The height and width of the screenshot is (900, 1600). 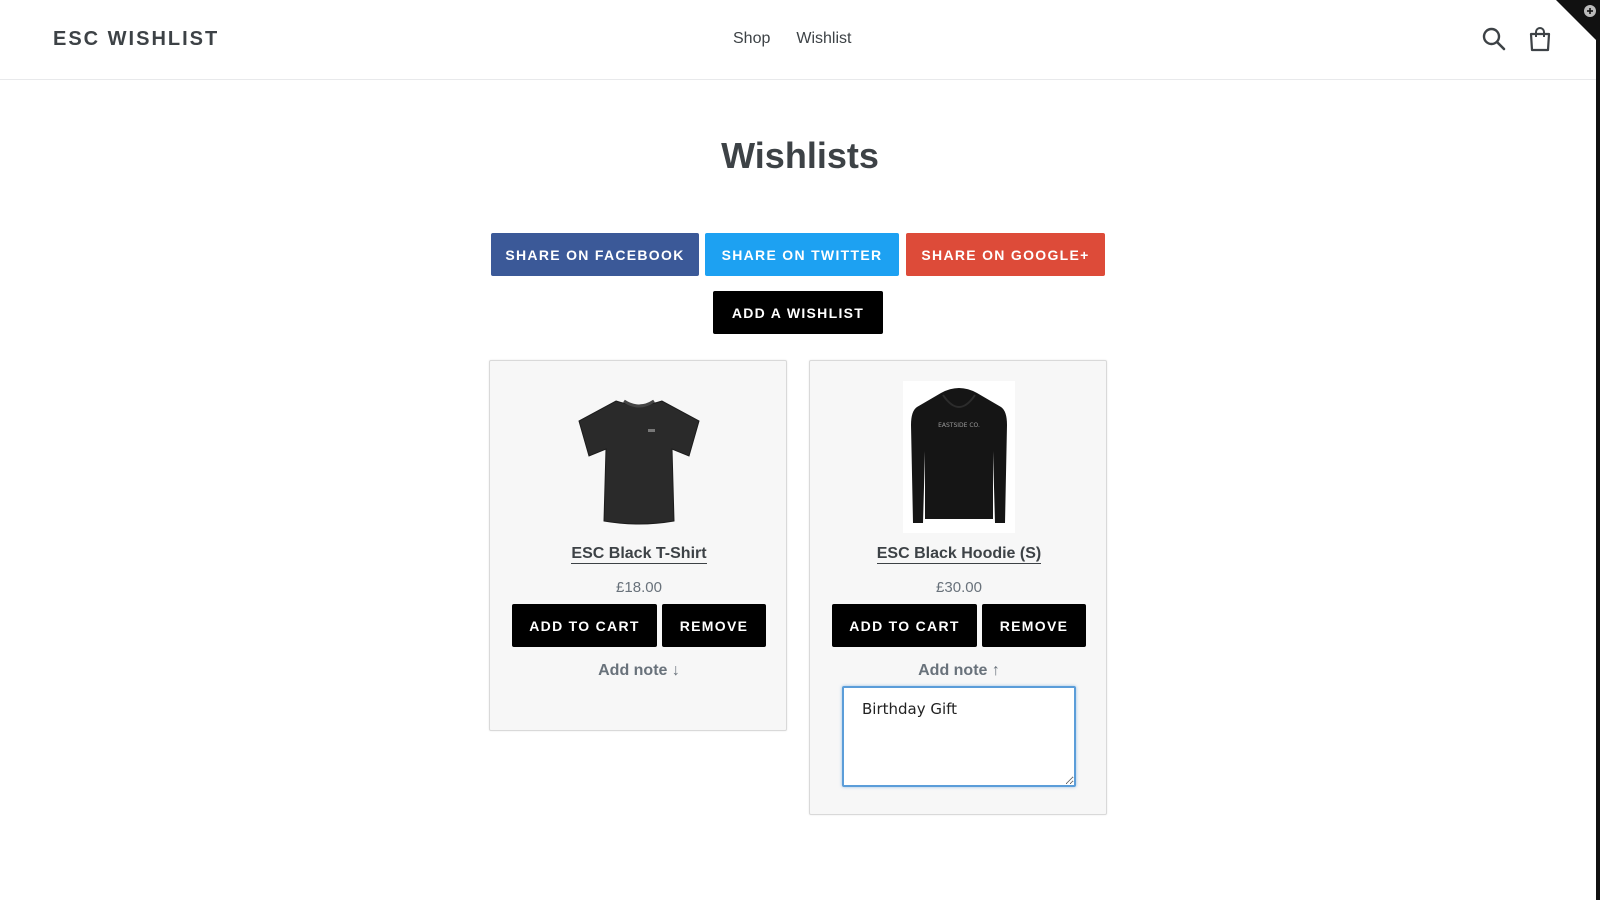 I want to click on product-name: ESC Black T-Shirt, so click(x=639, y=554).